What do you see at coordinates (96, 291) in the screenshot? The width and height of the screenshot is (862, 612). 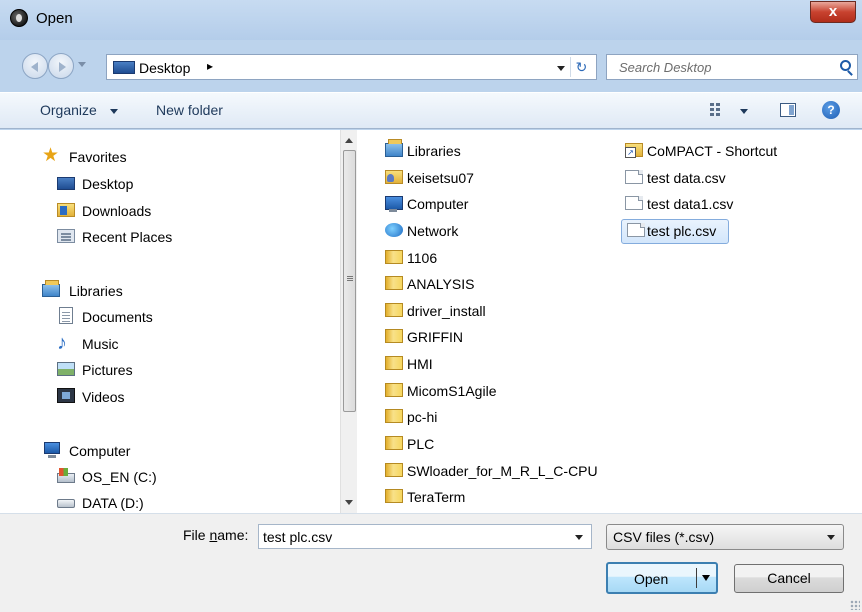 I see `nav-label: Libraries` at bounding box center [96, 291].